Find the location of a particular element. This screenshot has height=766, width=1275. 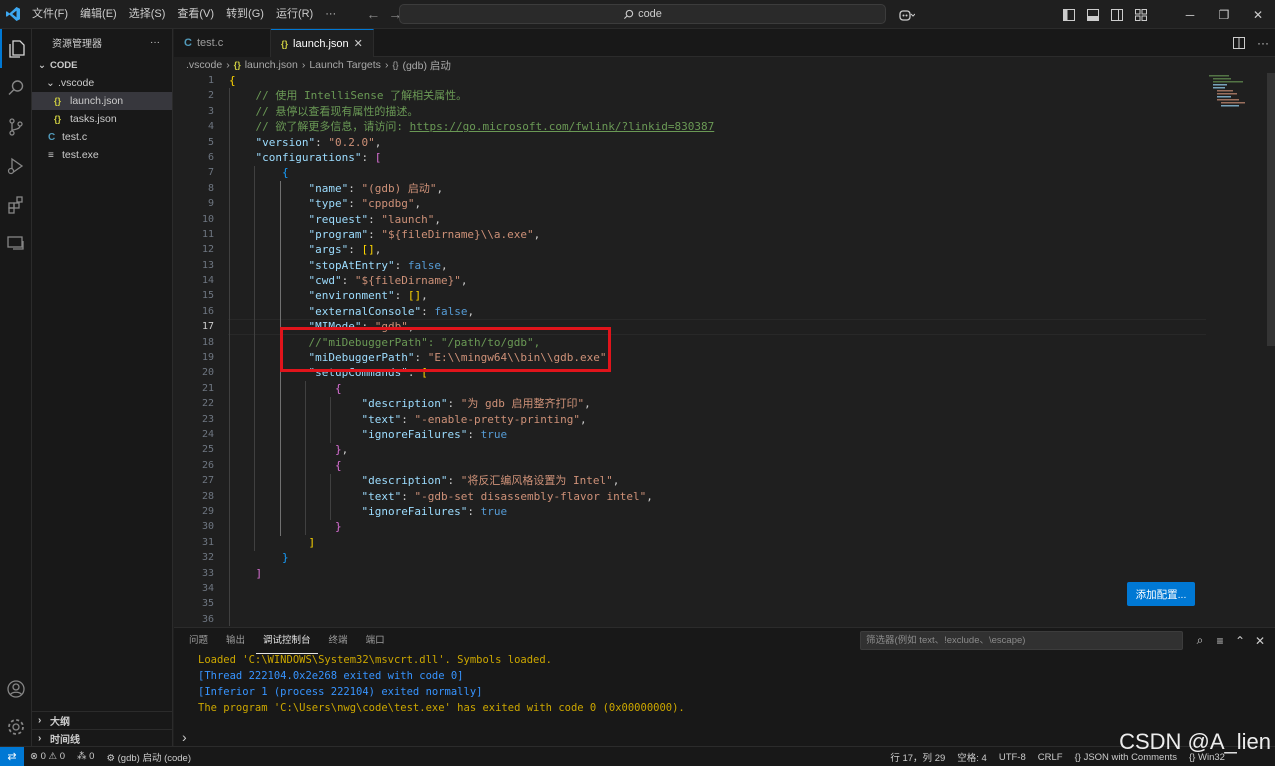

command-center-search: code is located at coordinates (642, 14).